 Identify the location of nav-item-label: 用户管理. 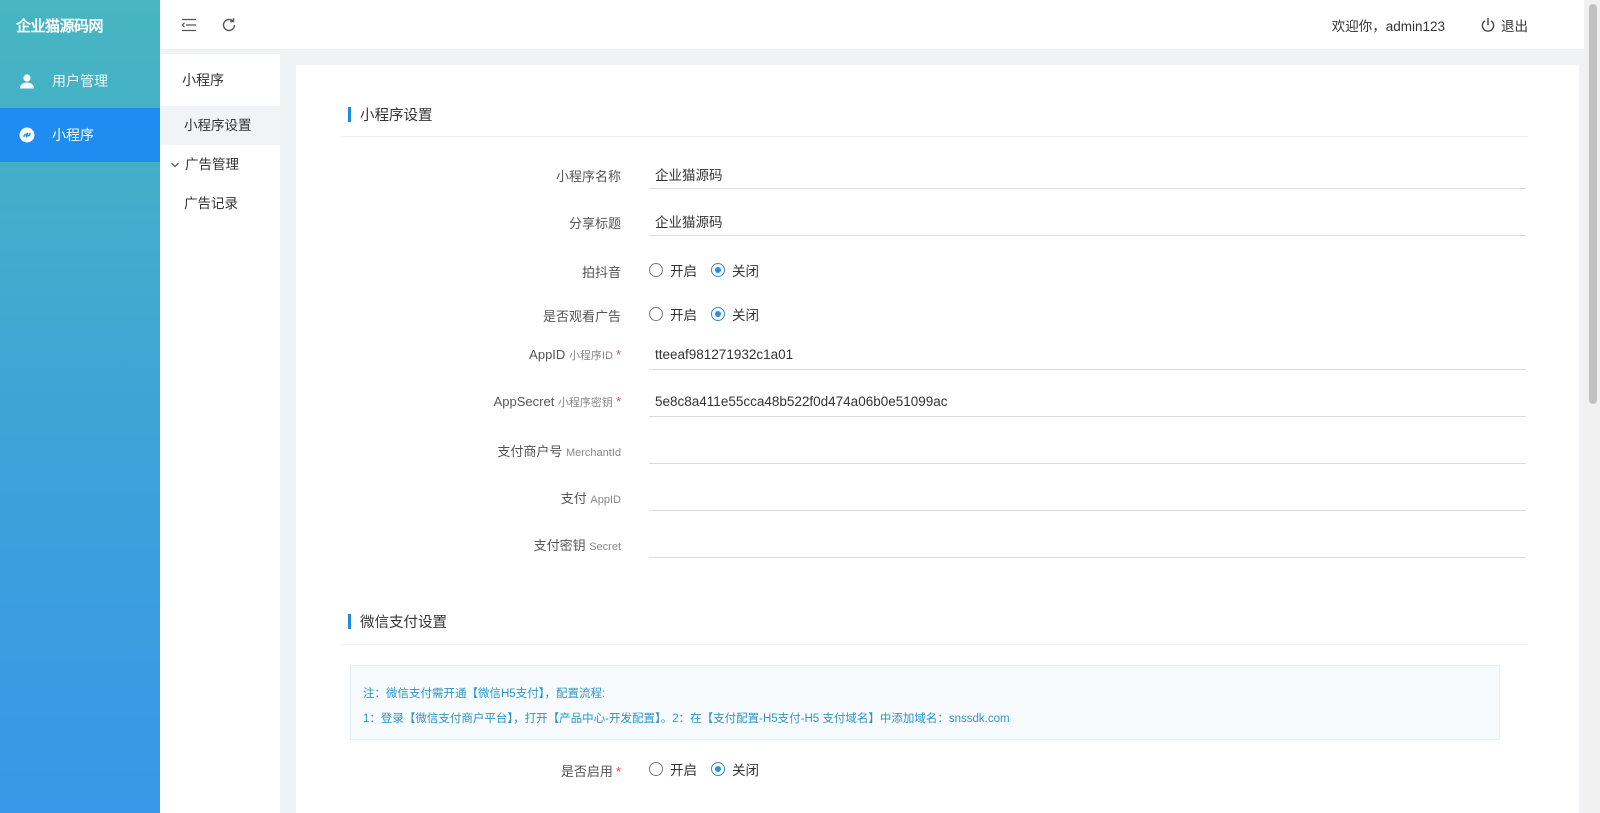
(80, 81).